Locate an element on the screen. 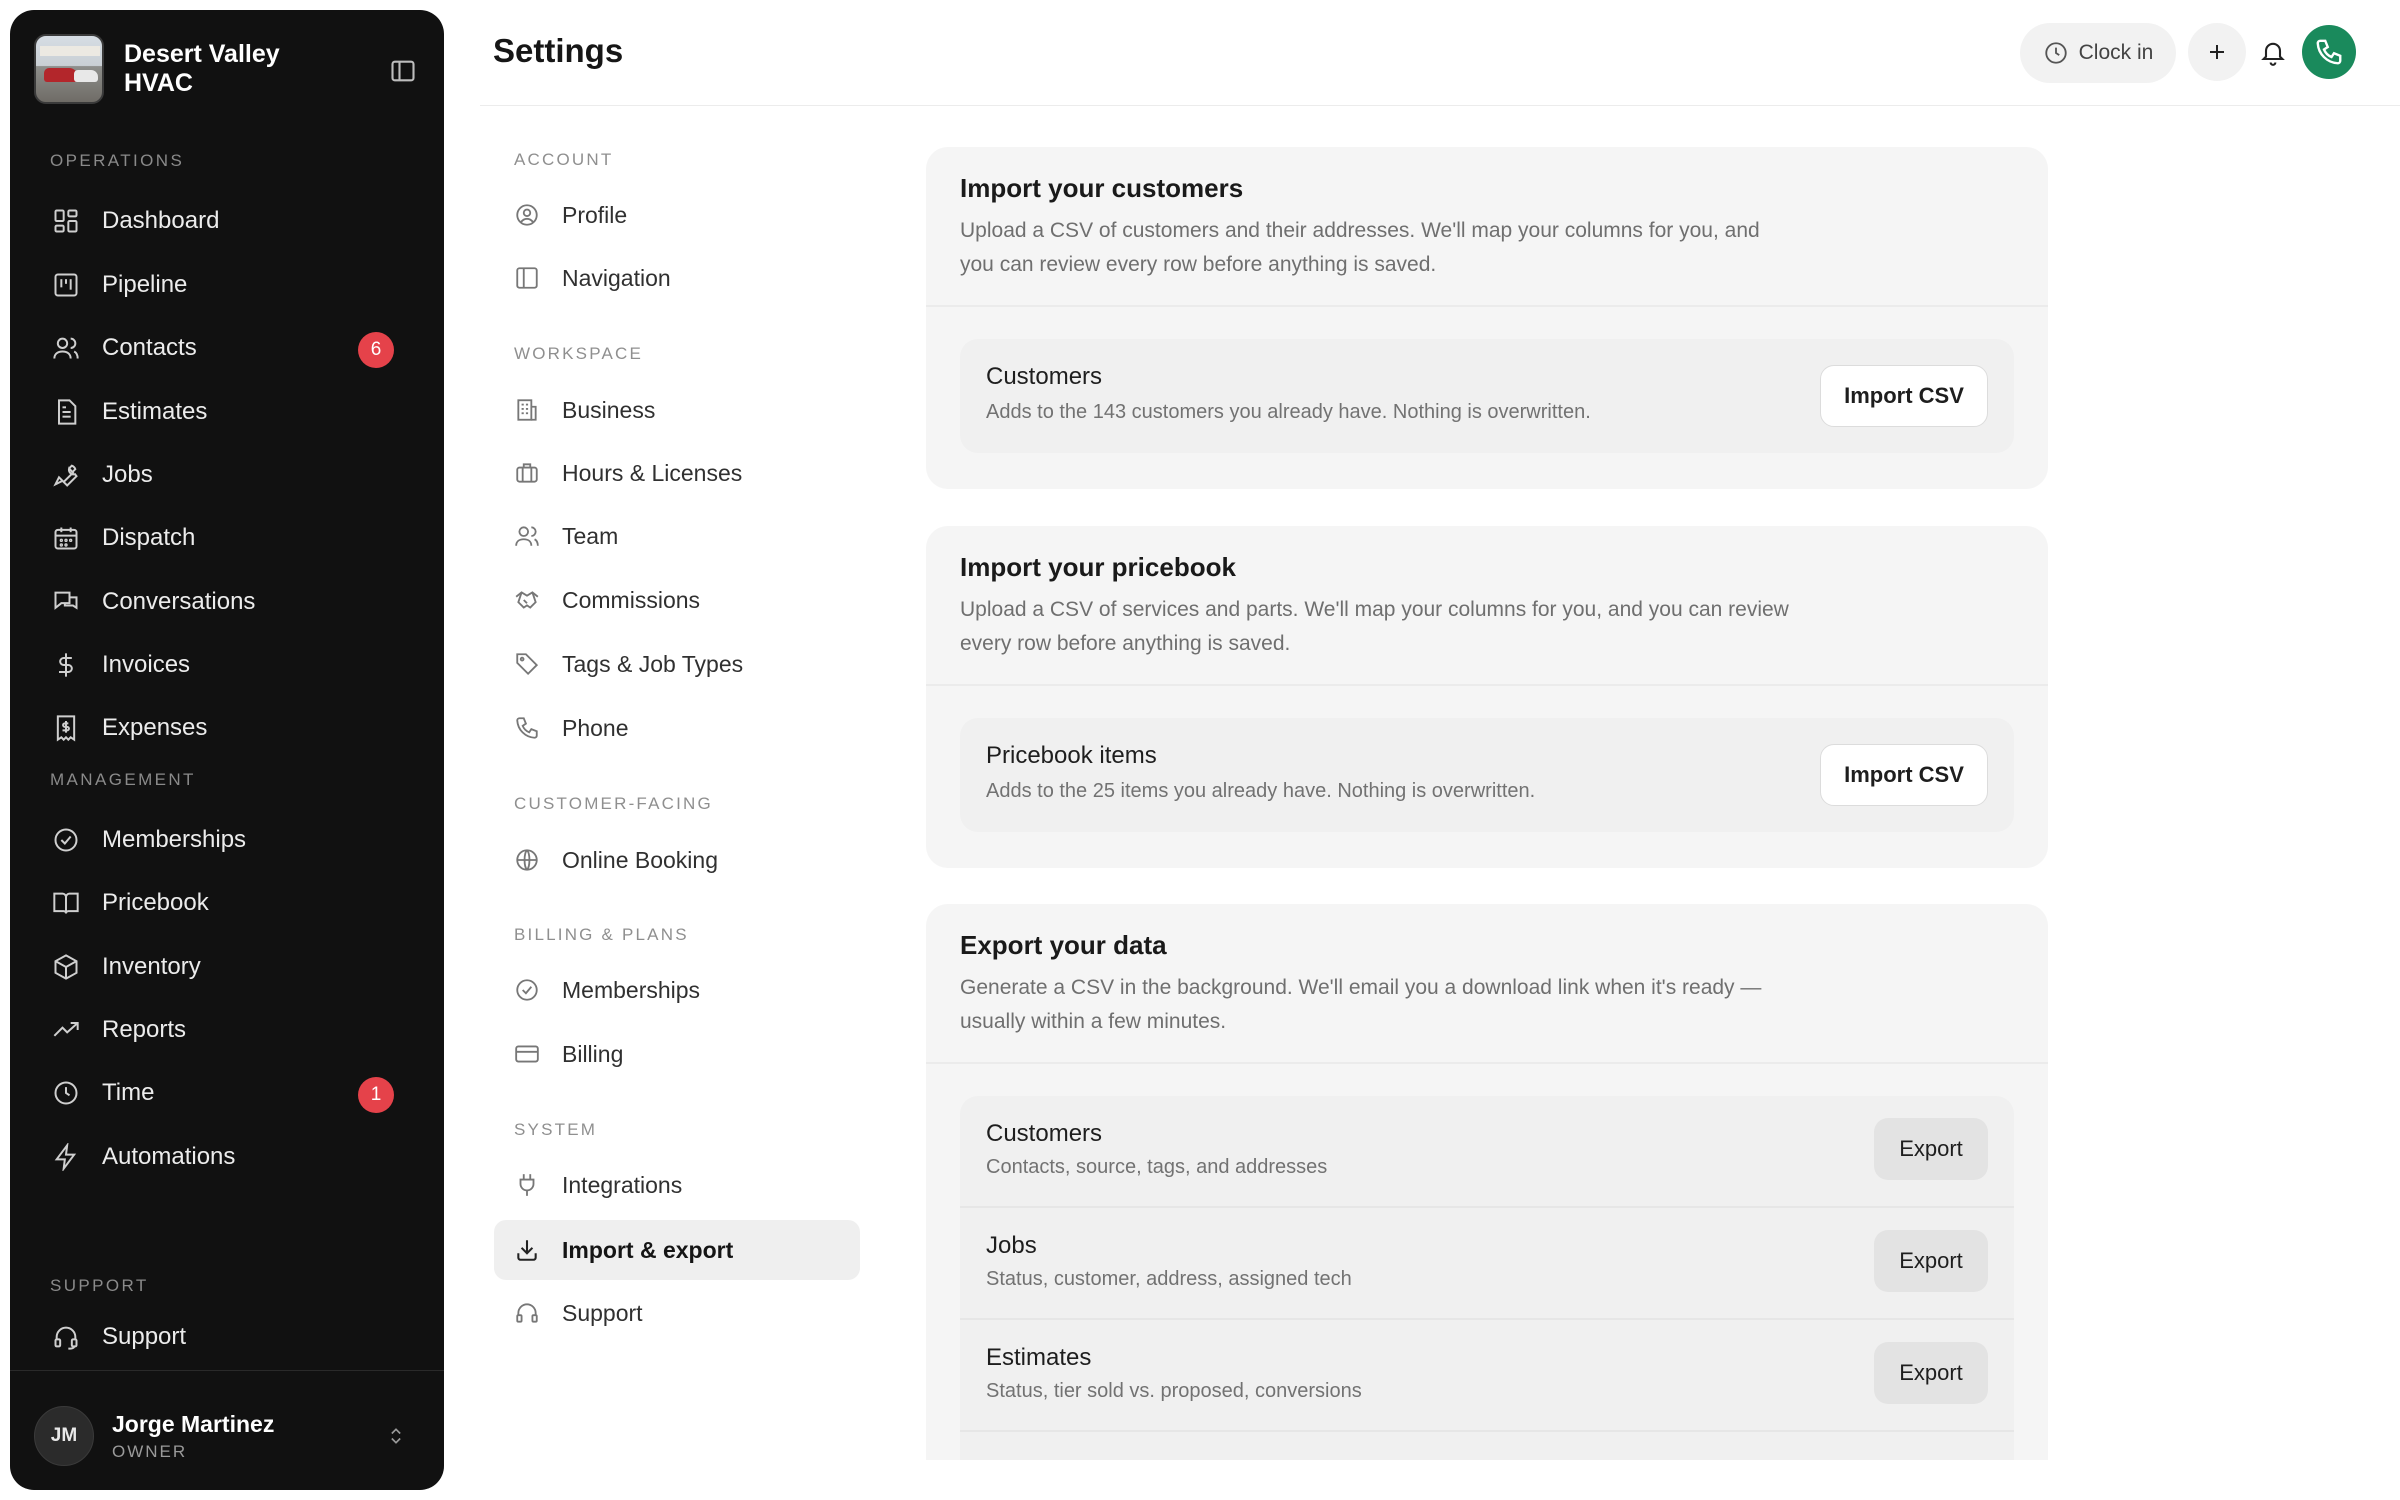 The width and height of the screenshot is (2400, 1500). receipt-icon is located at coordinates (66, 728).